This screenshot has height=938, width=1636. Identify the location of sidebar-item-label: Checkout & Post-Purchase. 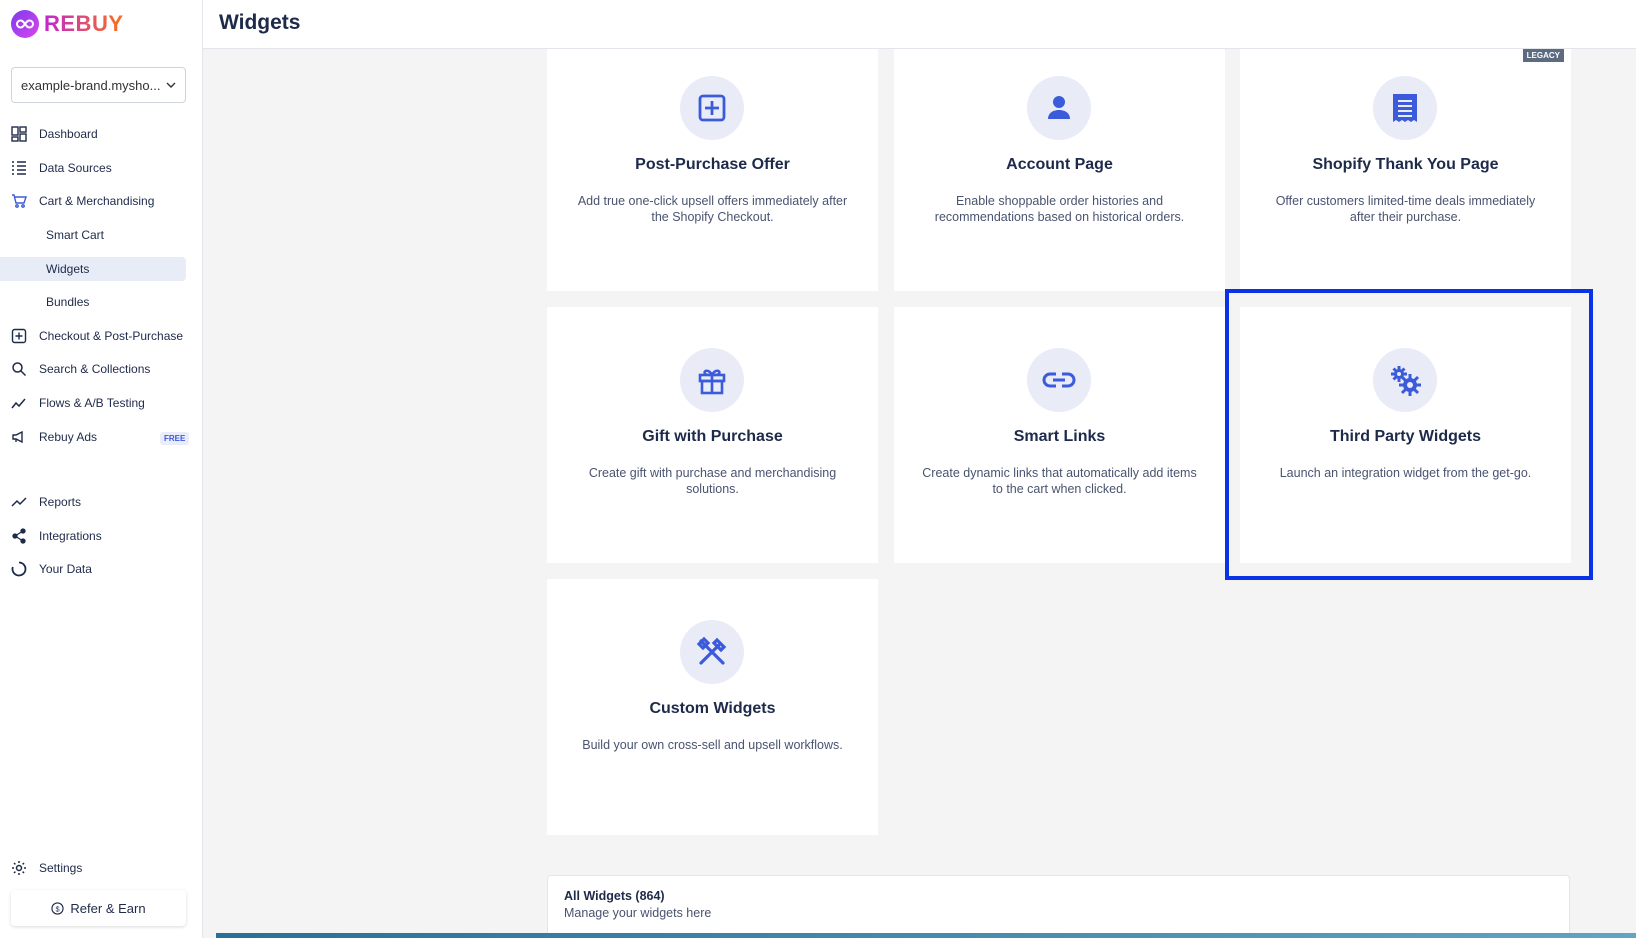
(111, 336).